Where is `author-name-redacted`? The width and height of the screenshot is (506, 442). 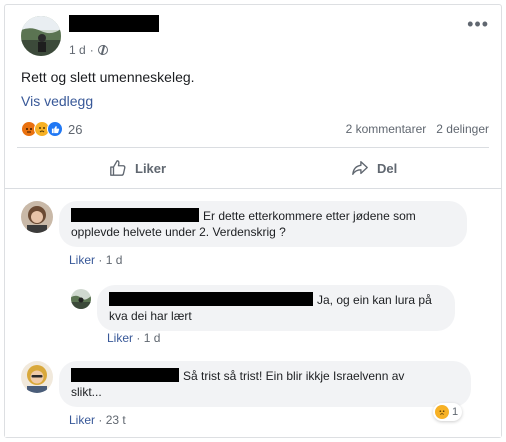
author-name-redacted is located at coordinates (114, 23).